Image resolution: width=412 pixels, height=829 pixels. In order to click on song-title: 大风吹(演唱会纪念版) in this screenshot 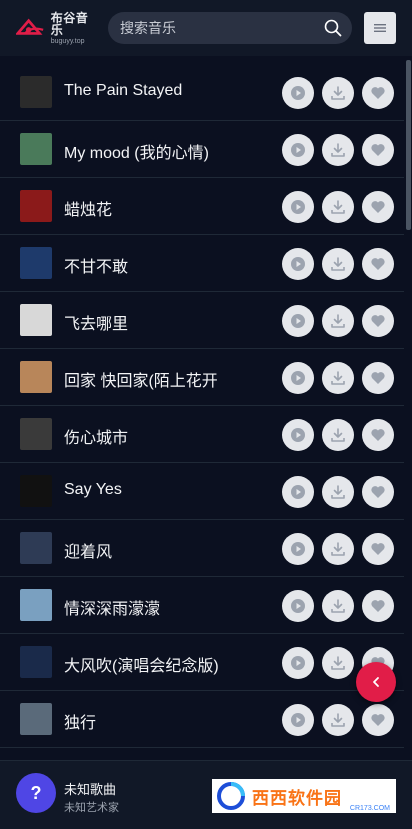, I will do `click(141, 664)`.